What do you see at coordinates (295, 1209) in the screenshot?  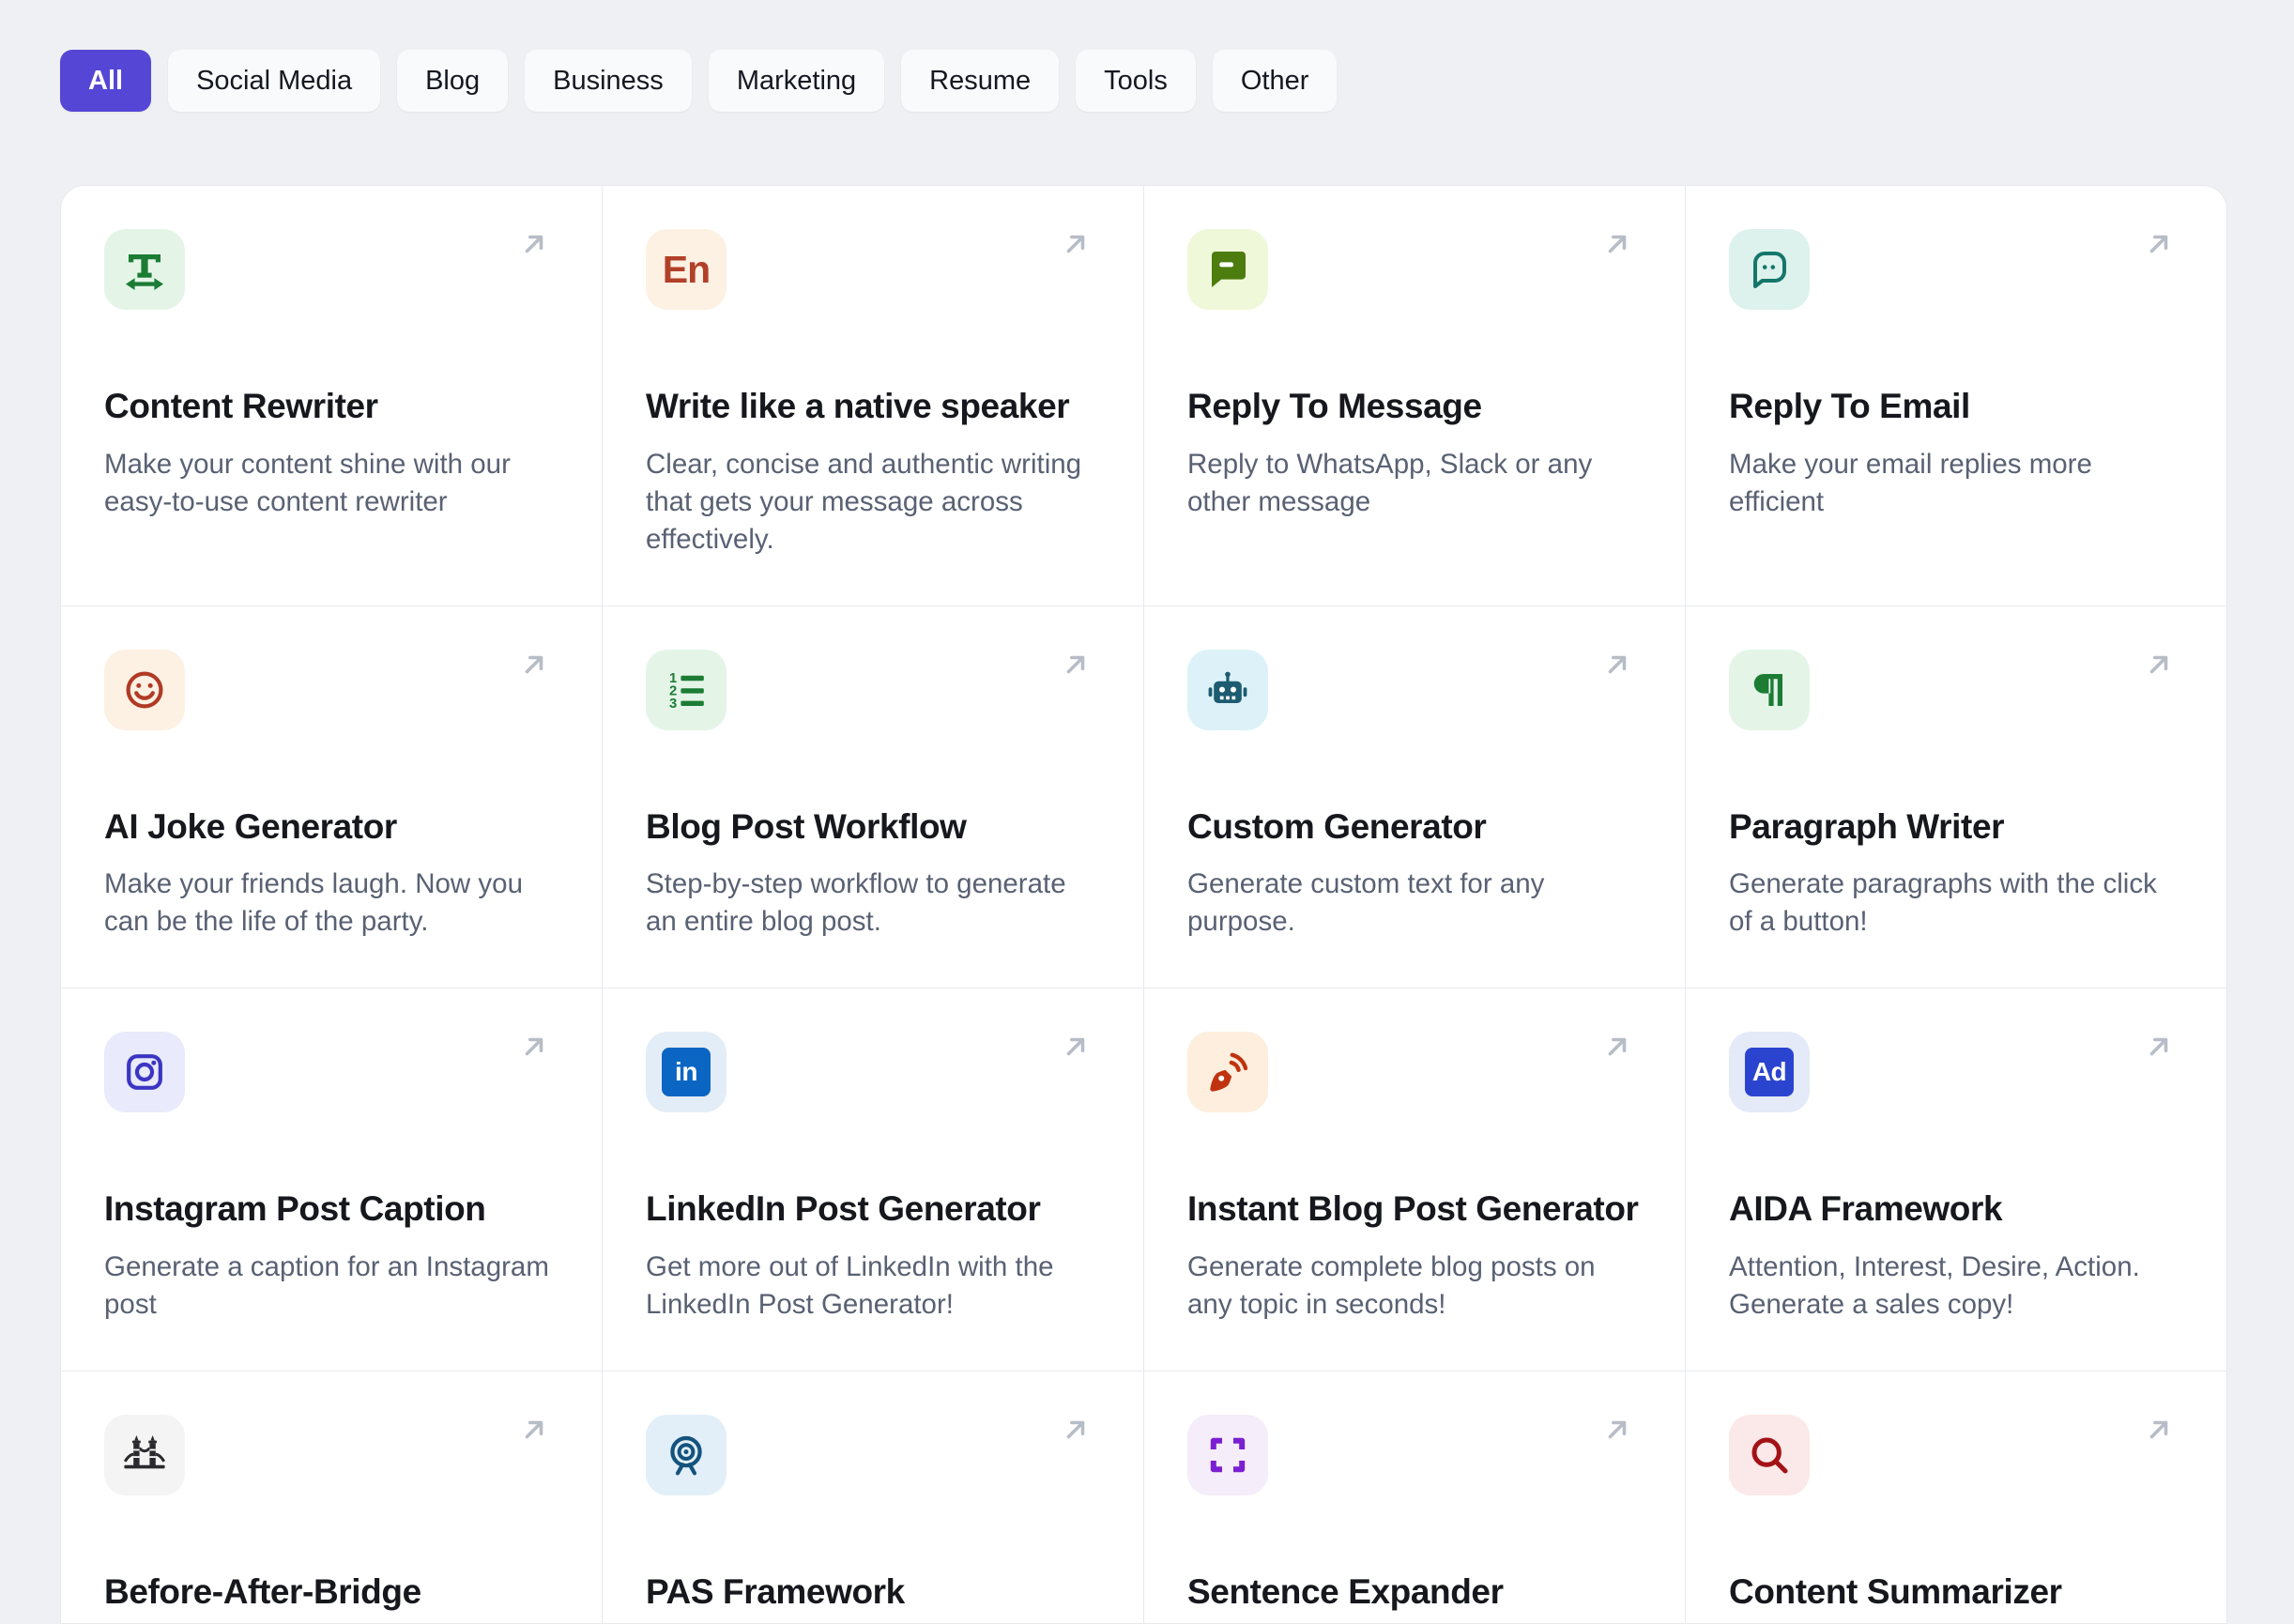 I see `card-title: Instagram Post Caption` at bounding box center [295, 1209].